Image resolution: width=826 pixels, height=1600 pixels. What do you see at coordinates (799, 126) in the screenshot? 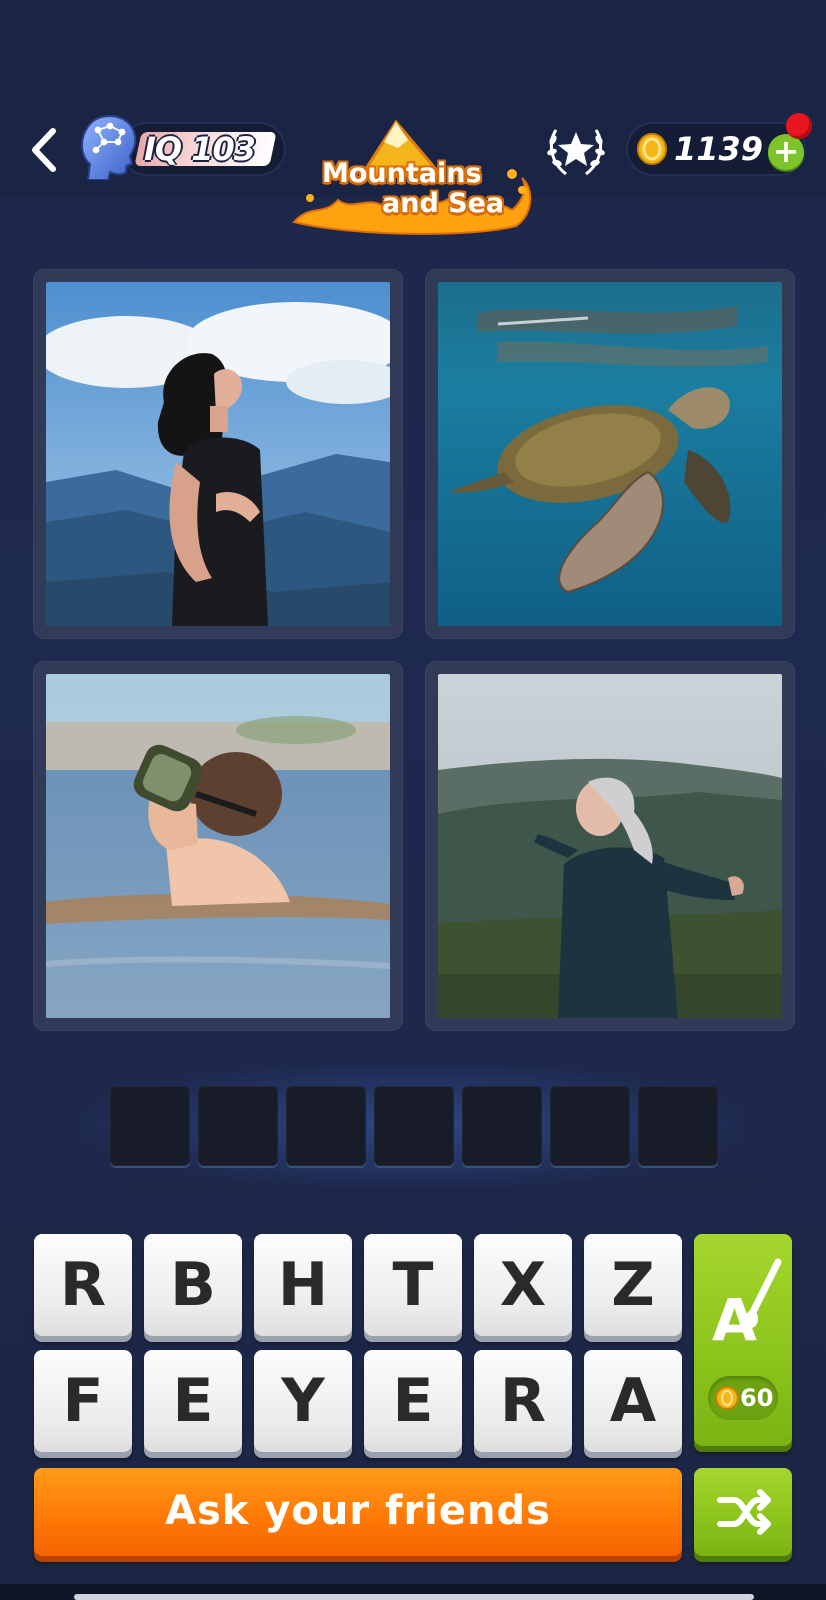
I see `notification-dot` at bounding box center [799, 126].